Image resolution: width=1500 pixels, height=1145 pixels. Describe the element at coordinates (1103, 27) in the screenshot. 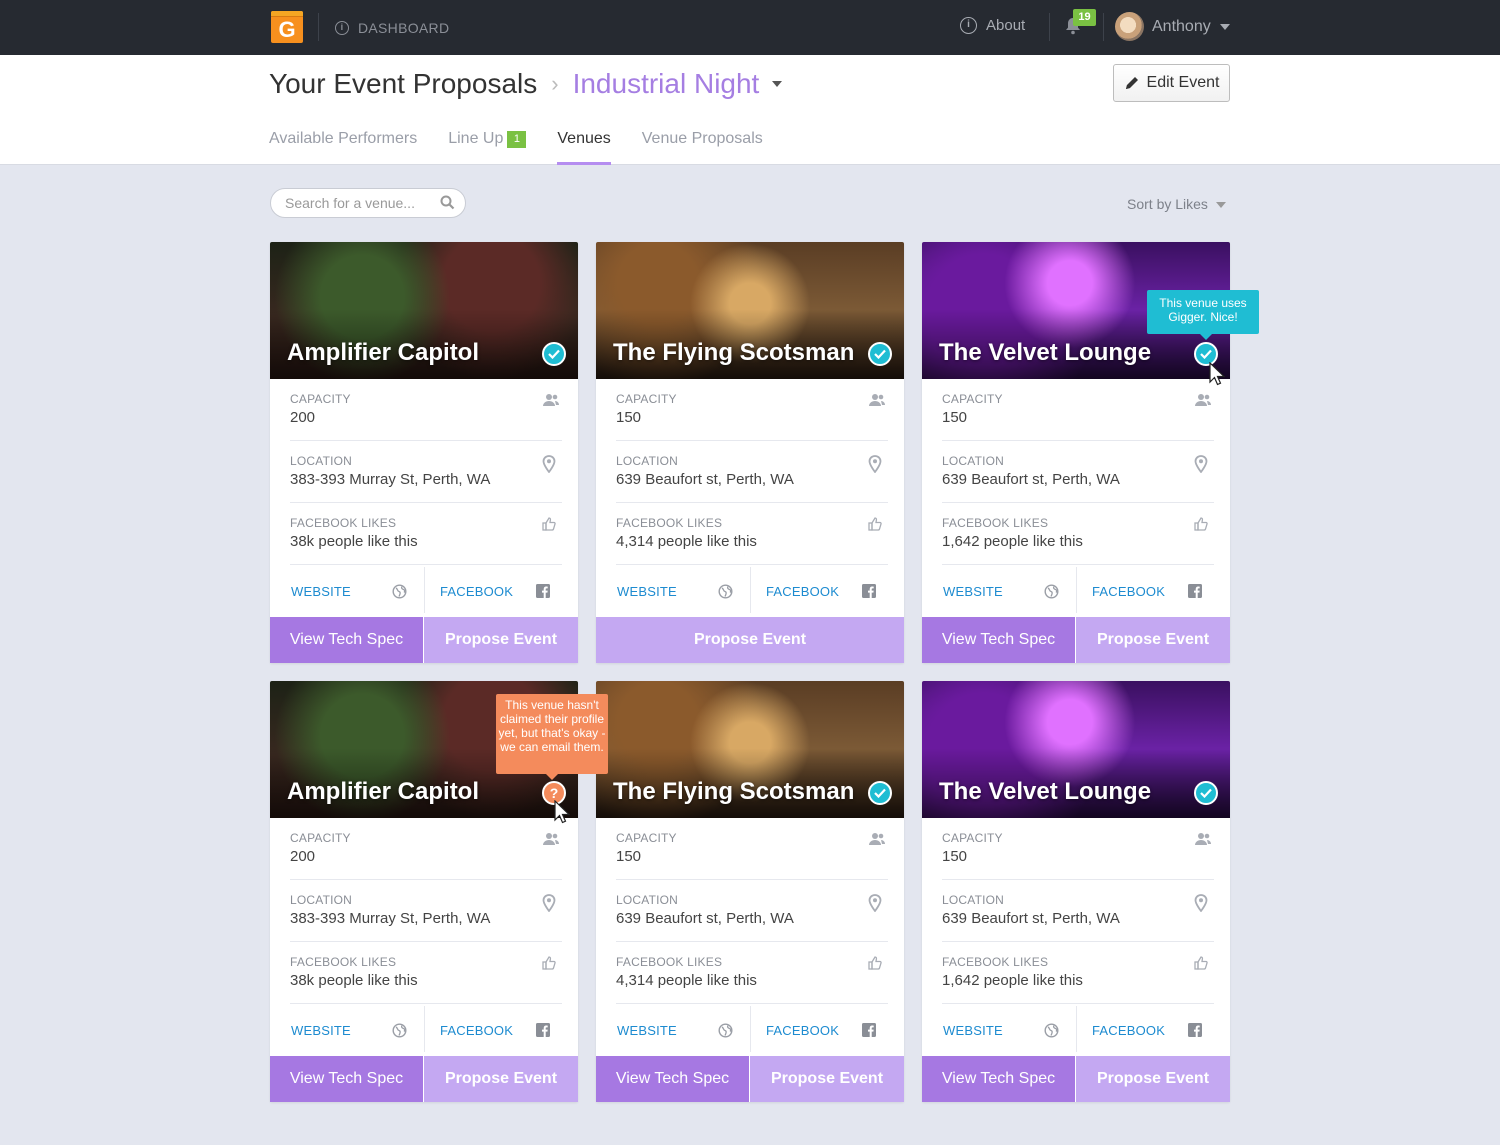

I see `nav-divider` at that location.